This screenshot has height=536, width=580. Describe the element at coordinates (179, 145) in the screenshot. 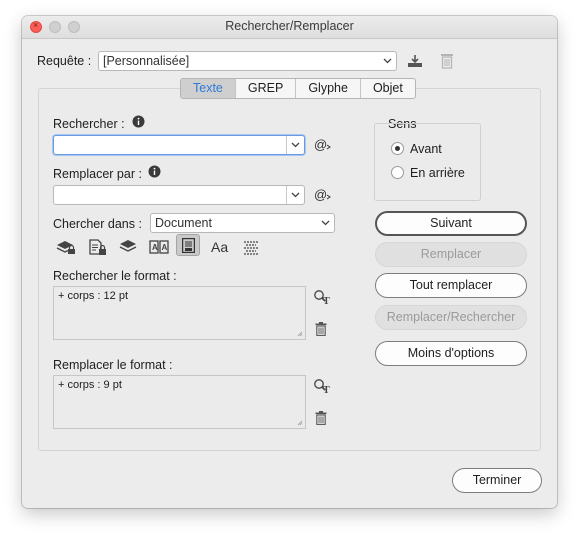

I see `search-input` at that location.